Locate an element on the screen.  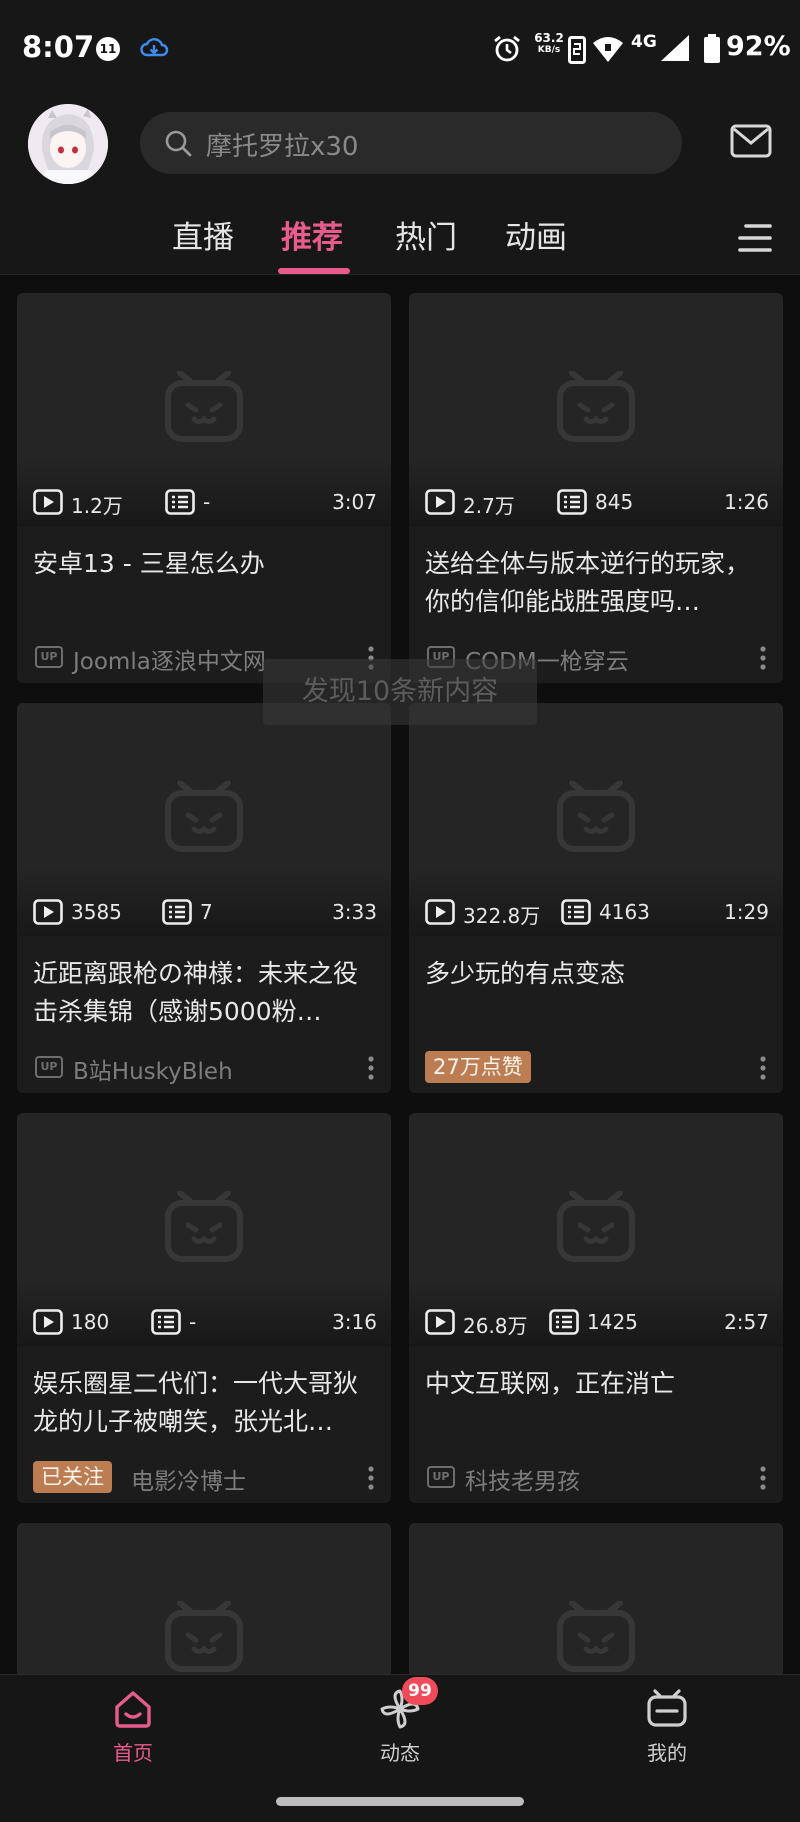
video-meta: 27万点赞 is located at coordinates (596, 1068).